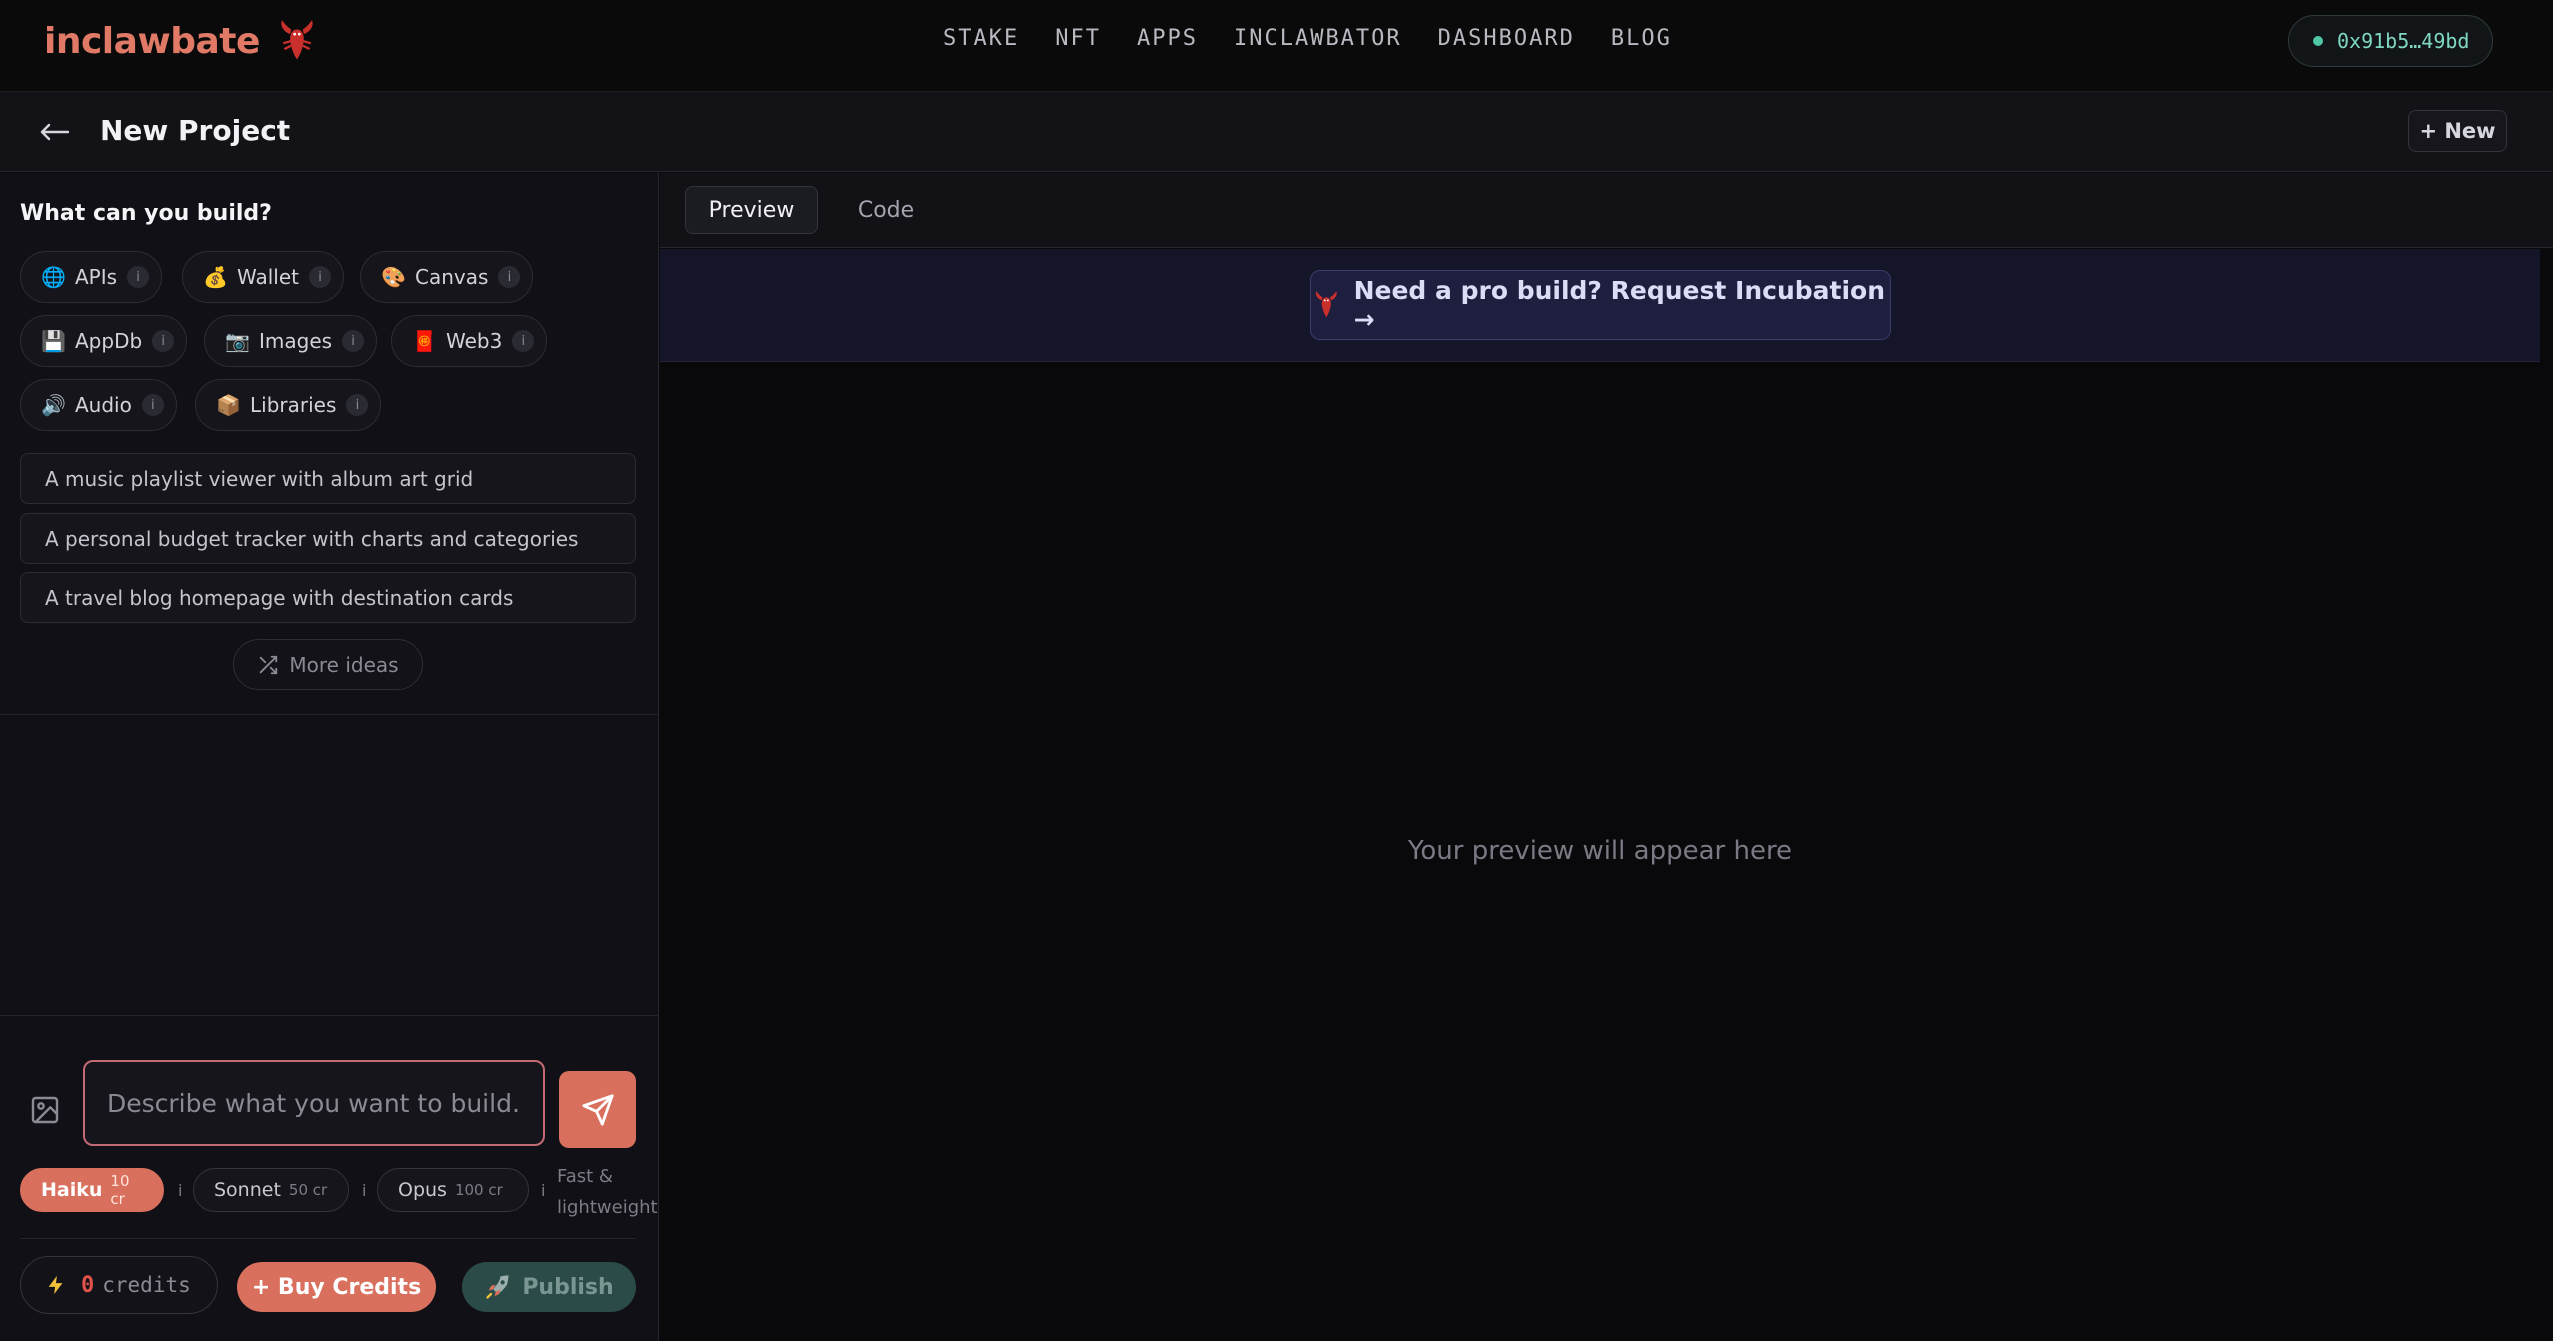  I want to click on brand-logo: inclawbate, so click(182, 41).